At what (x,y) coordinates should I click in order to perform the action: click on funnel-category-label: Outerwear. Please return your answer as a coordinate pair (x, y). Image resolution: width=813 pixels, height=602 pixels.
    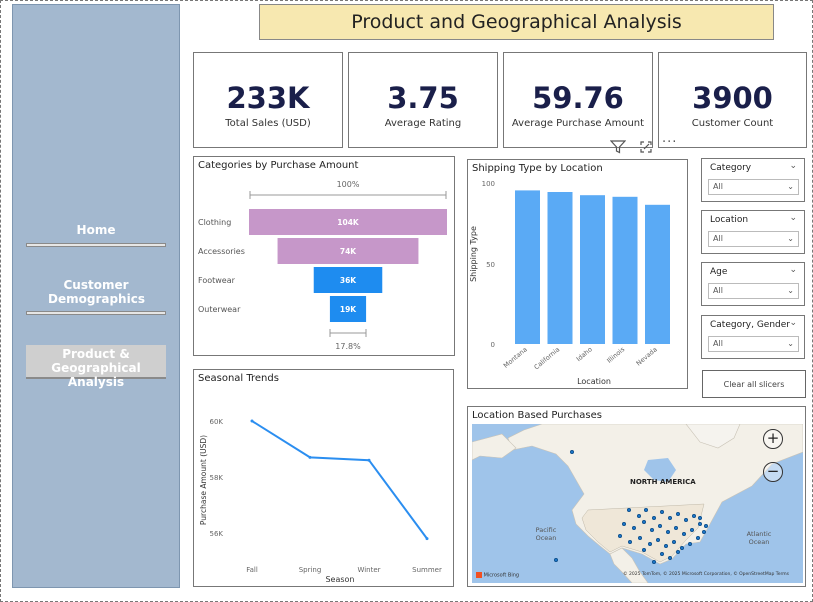
    Looking at the image, I should click on (219, 309).